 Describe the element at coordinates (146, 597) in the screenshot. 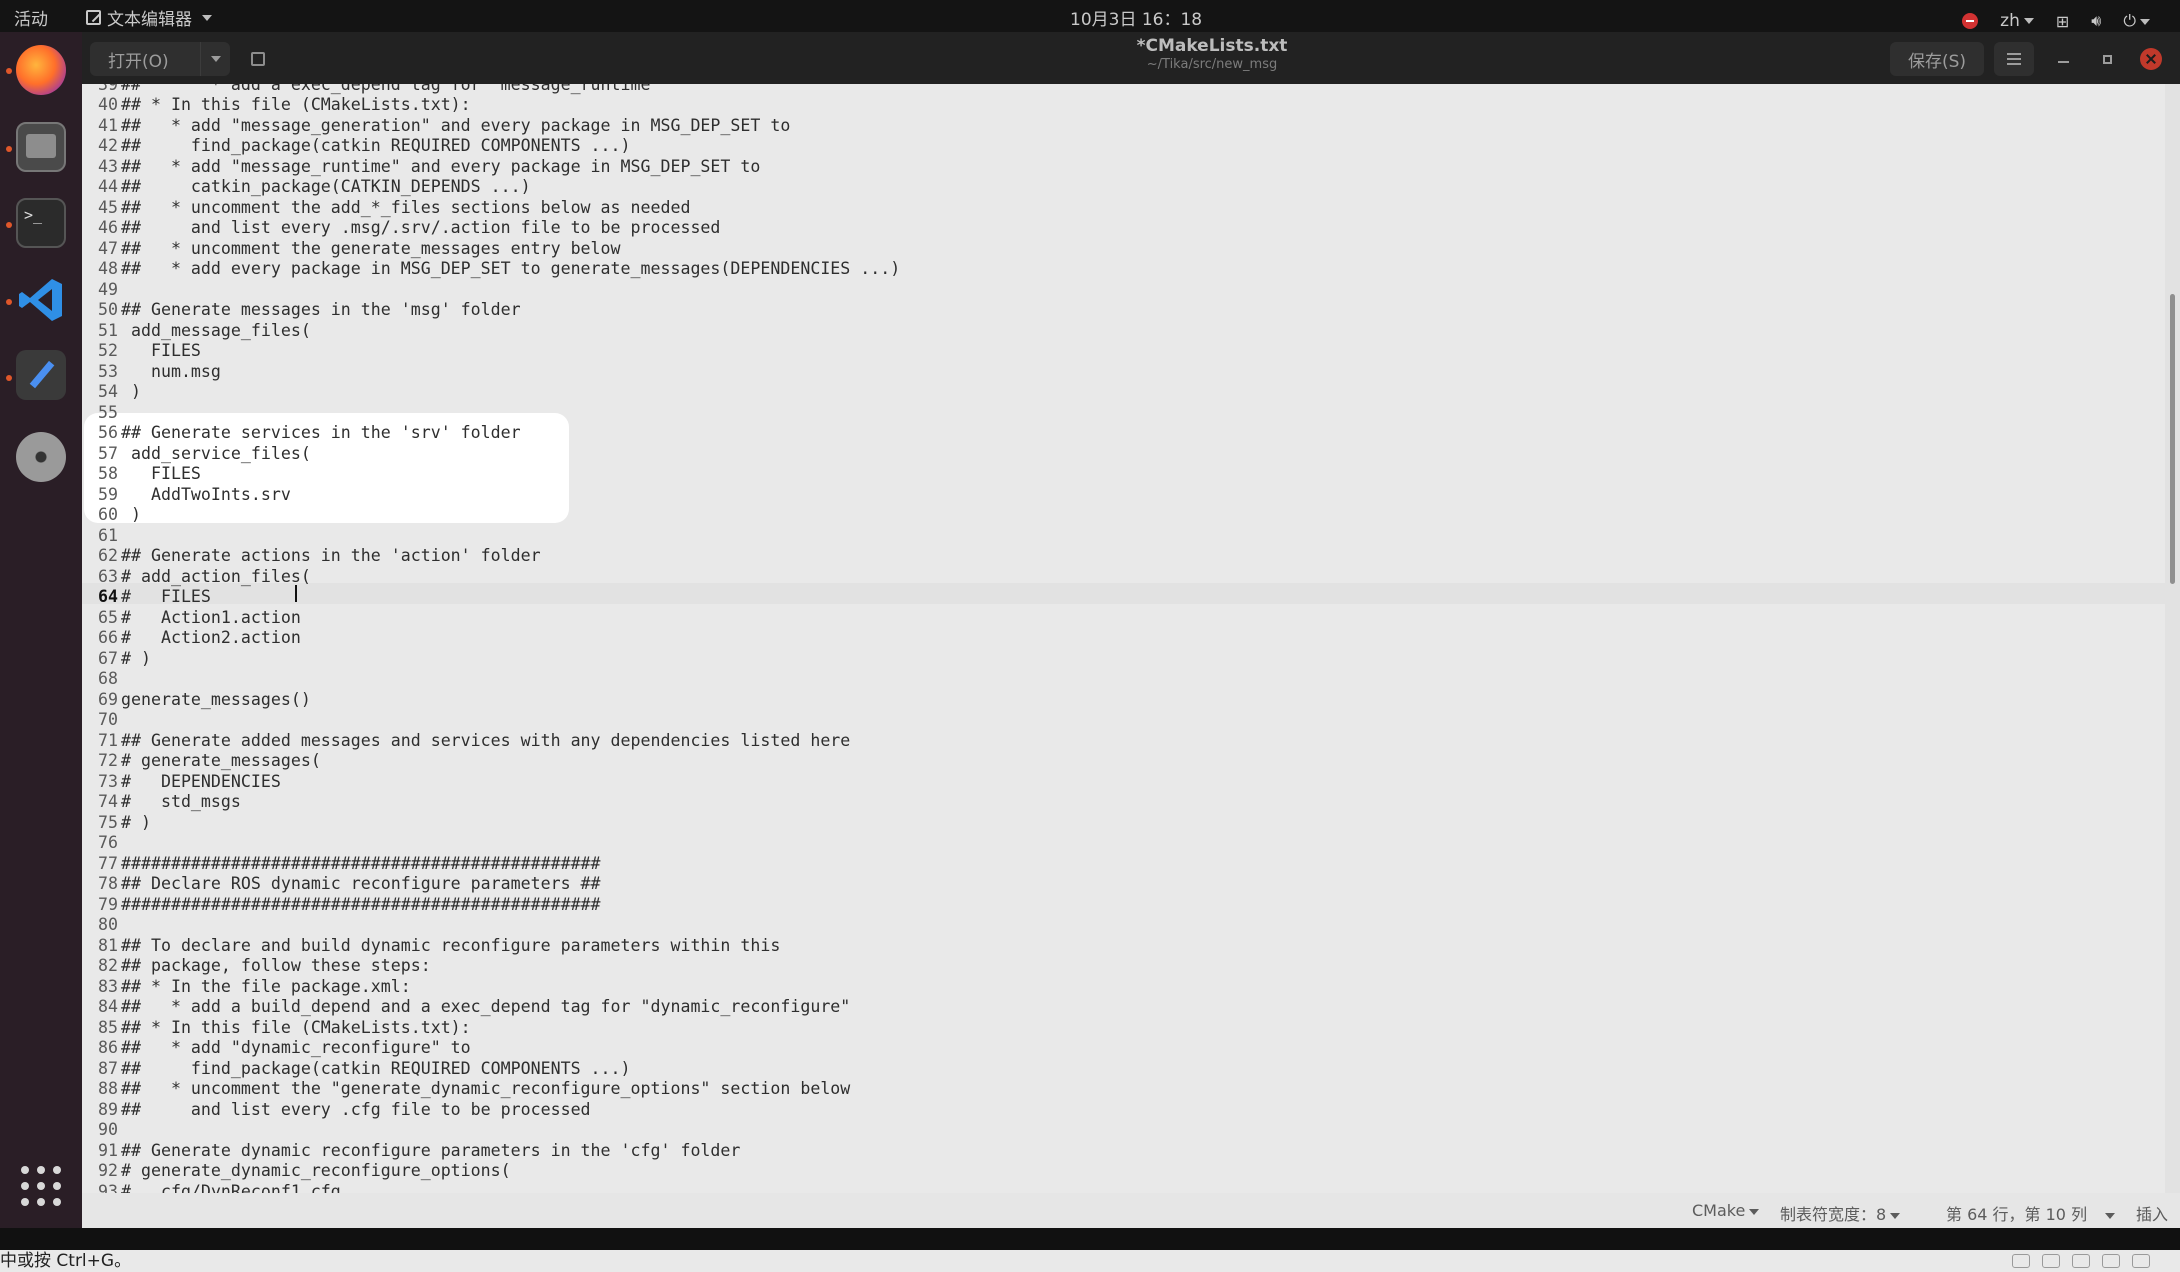

I see `code-line: 64 # FILES` at that location.